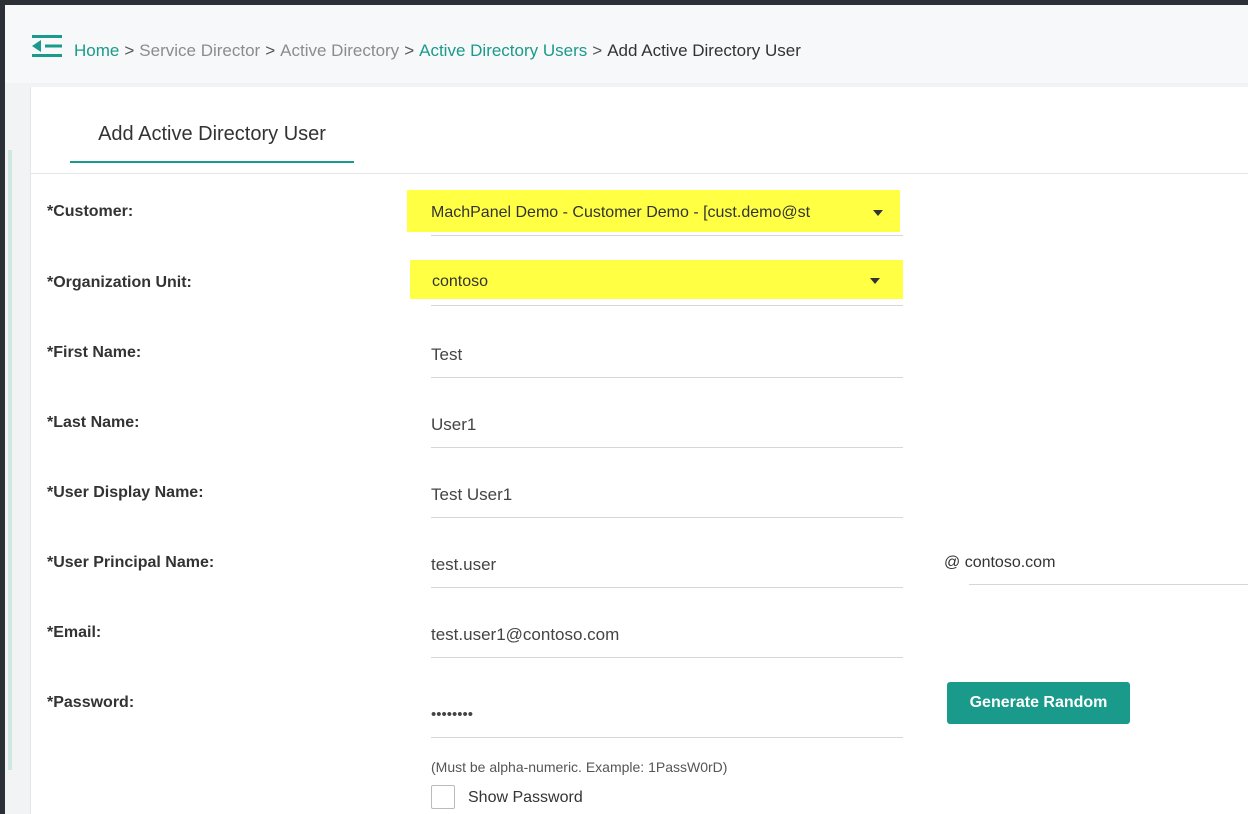 The width and height of the screenshot is (1248, 814). I want to click on first-name-input: Test, so click(667, 355).